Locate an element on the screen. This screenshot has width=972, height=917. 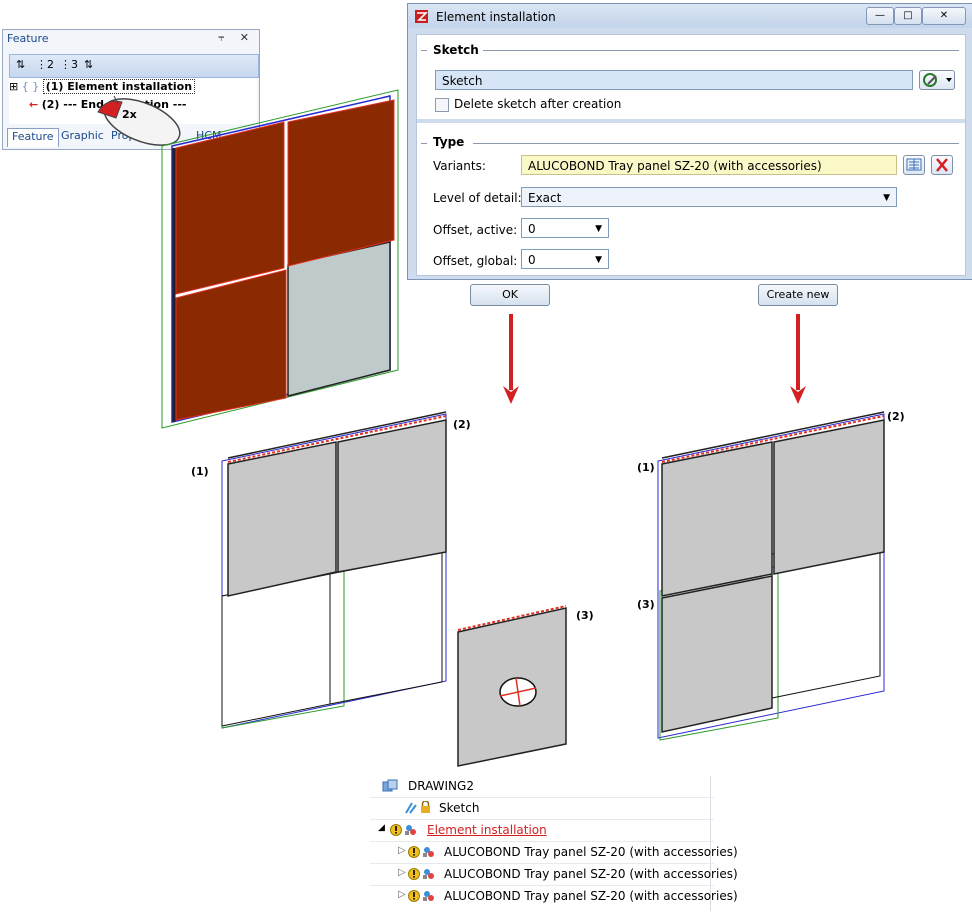
sketch-label: Sketch is located at coordinates (459, 808).